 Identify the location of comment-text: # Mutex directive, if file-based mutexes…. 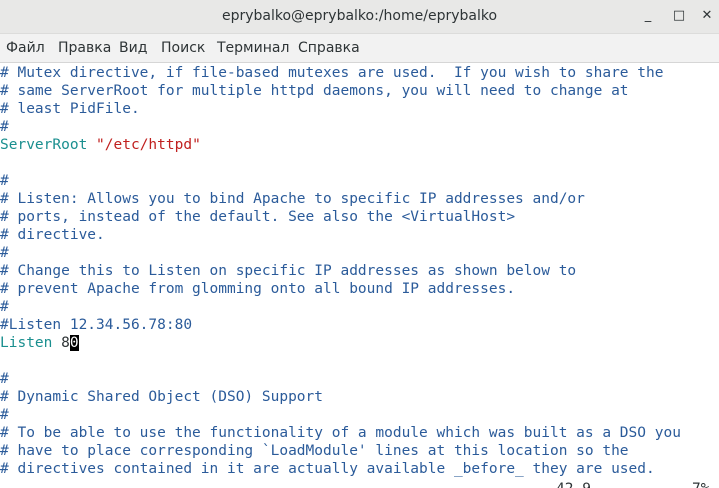
(332, 73).